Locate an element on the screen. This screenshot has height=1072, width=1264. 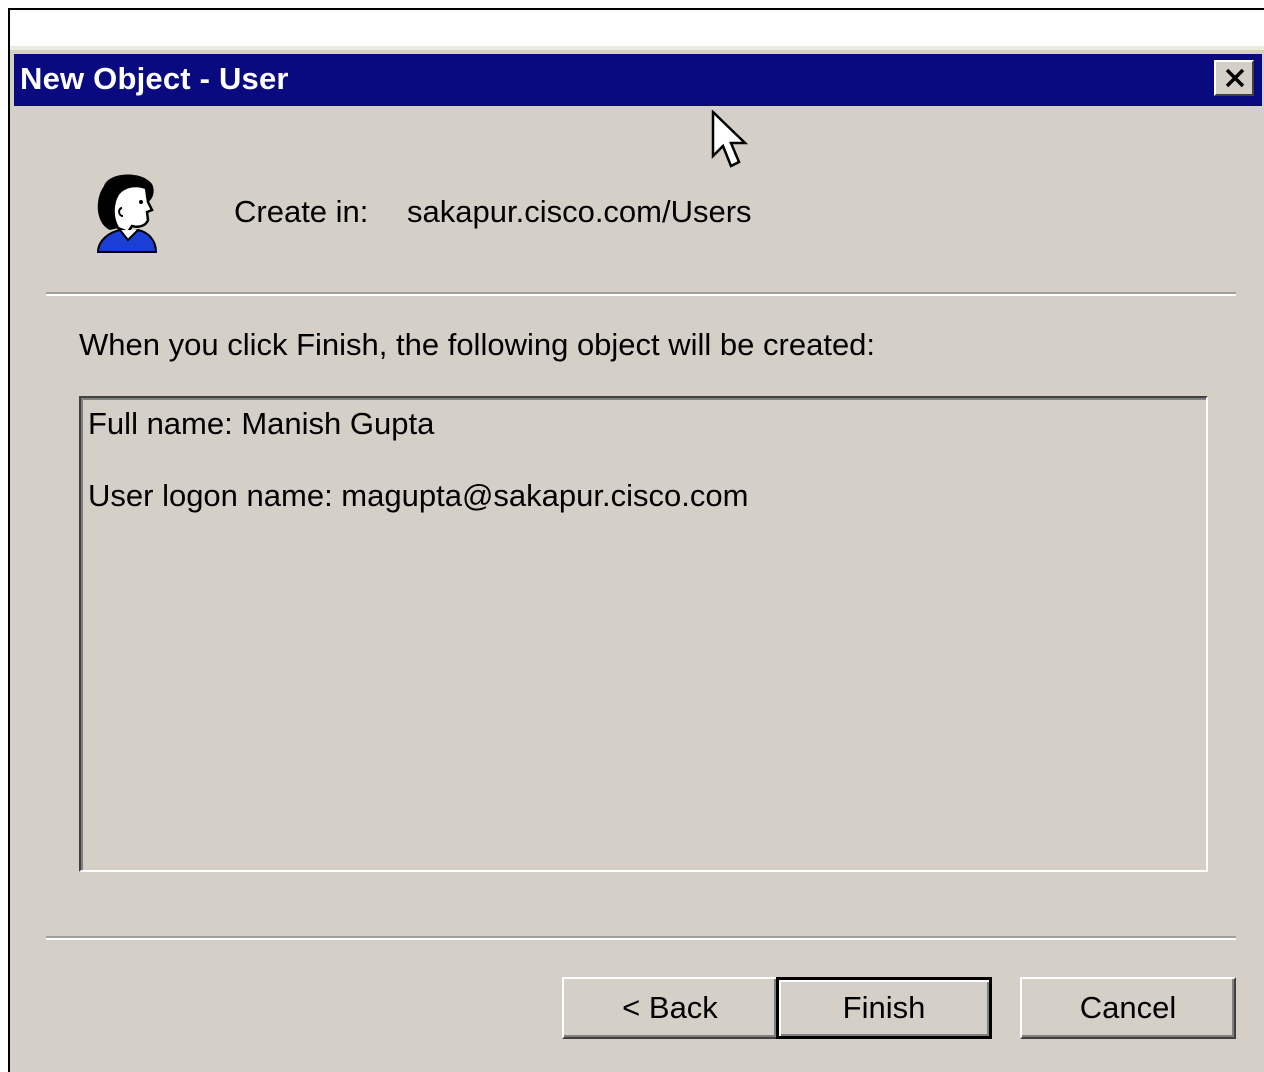
window-title: New Object - User is located at coordinates (154, 78).